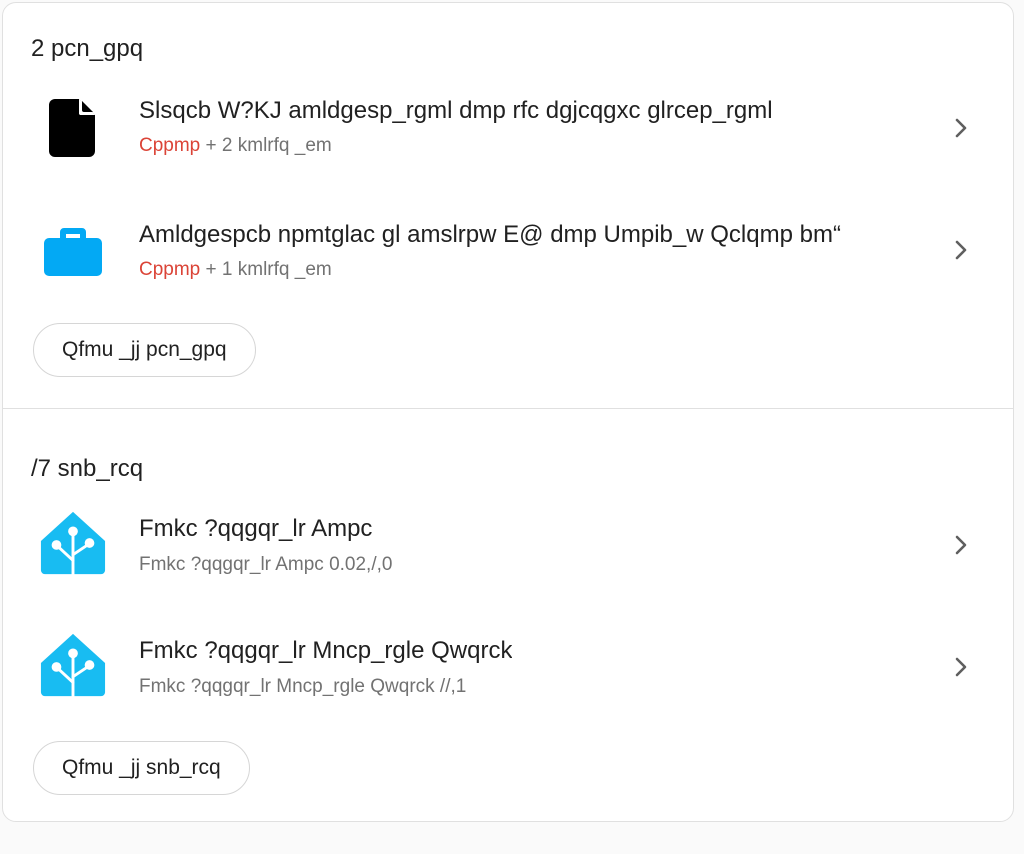 This screenshot has height=854, width=1024. What do you see at coordinates (73, 128) in the screenshot?
I see `file-icon` at bounding box center [73, 128].